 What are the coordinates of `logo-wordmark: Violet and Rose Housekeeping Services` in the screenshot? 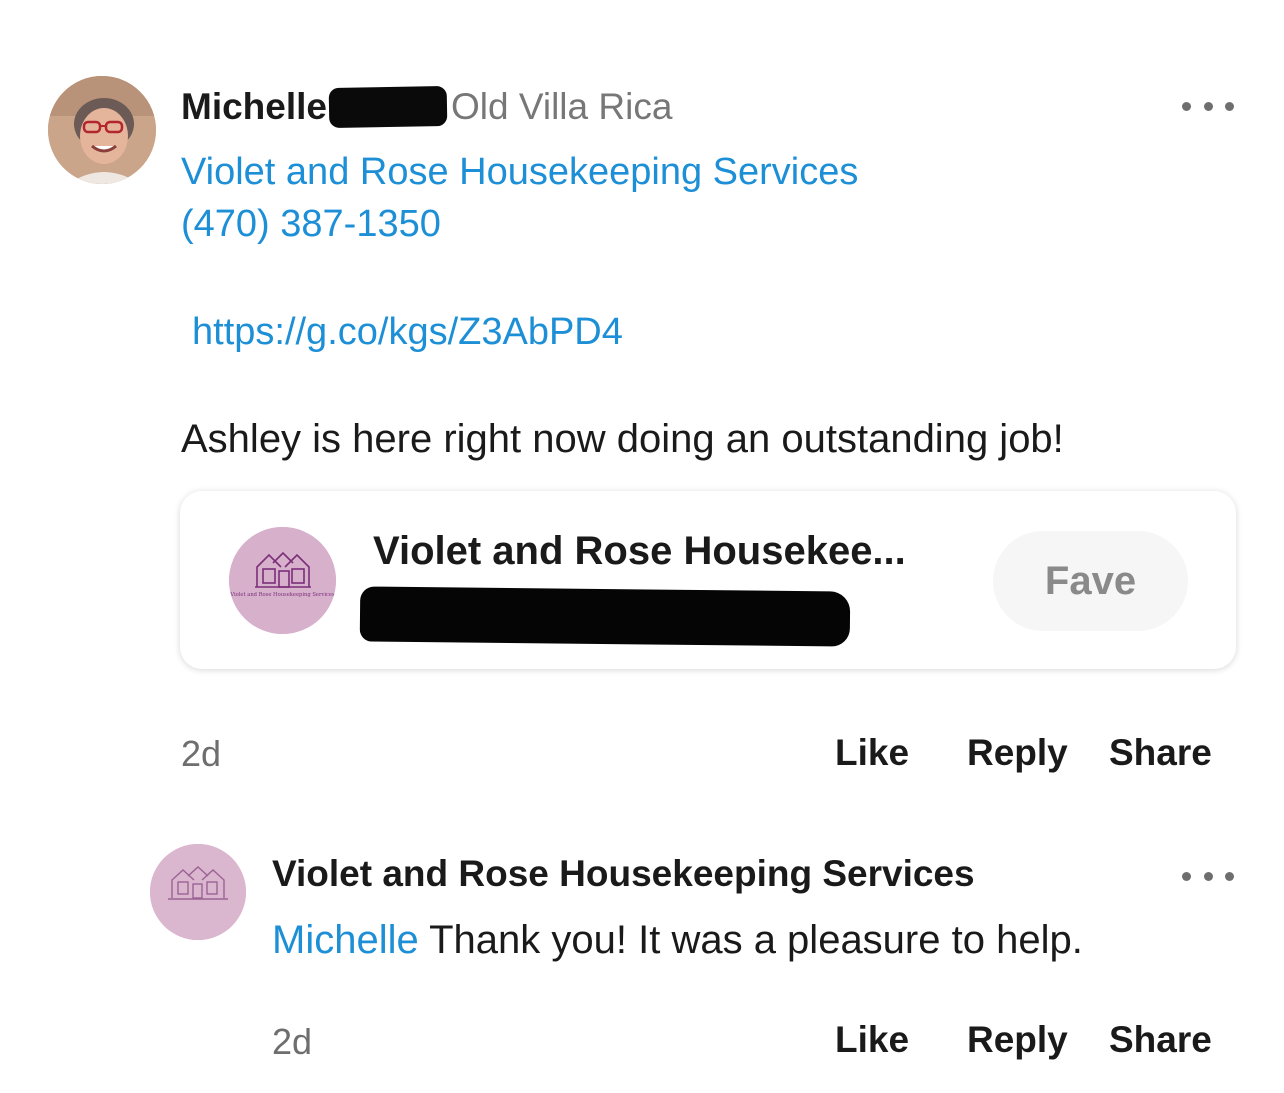 It's located at (282, 595).